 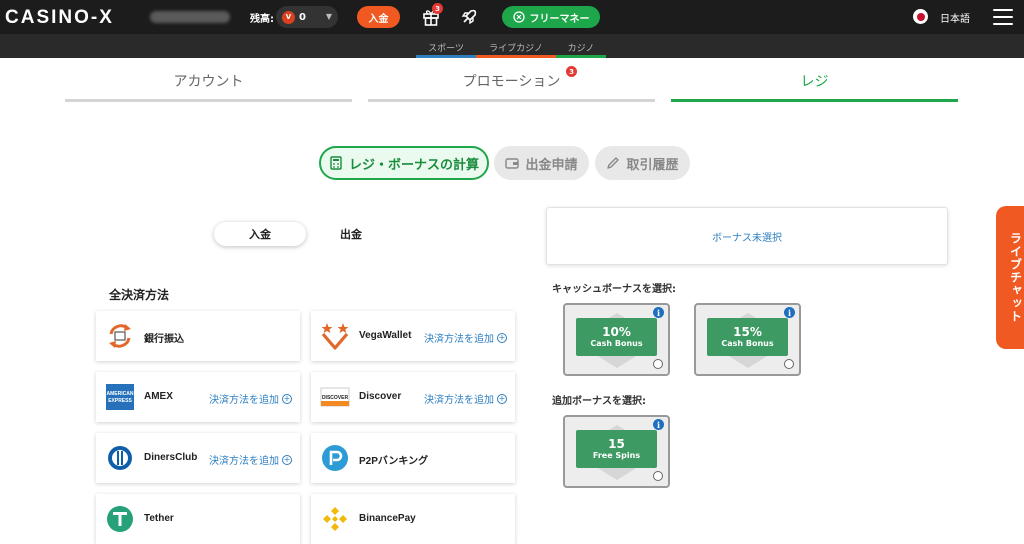 I want to click on gift-badge: 3, so click(x=437, y=8).